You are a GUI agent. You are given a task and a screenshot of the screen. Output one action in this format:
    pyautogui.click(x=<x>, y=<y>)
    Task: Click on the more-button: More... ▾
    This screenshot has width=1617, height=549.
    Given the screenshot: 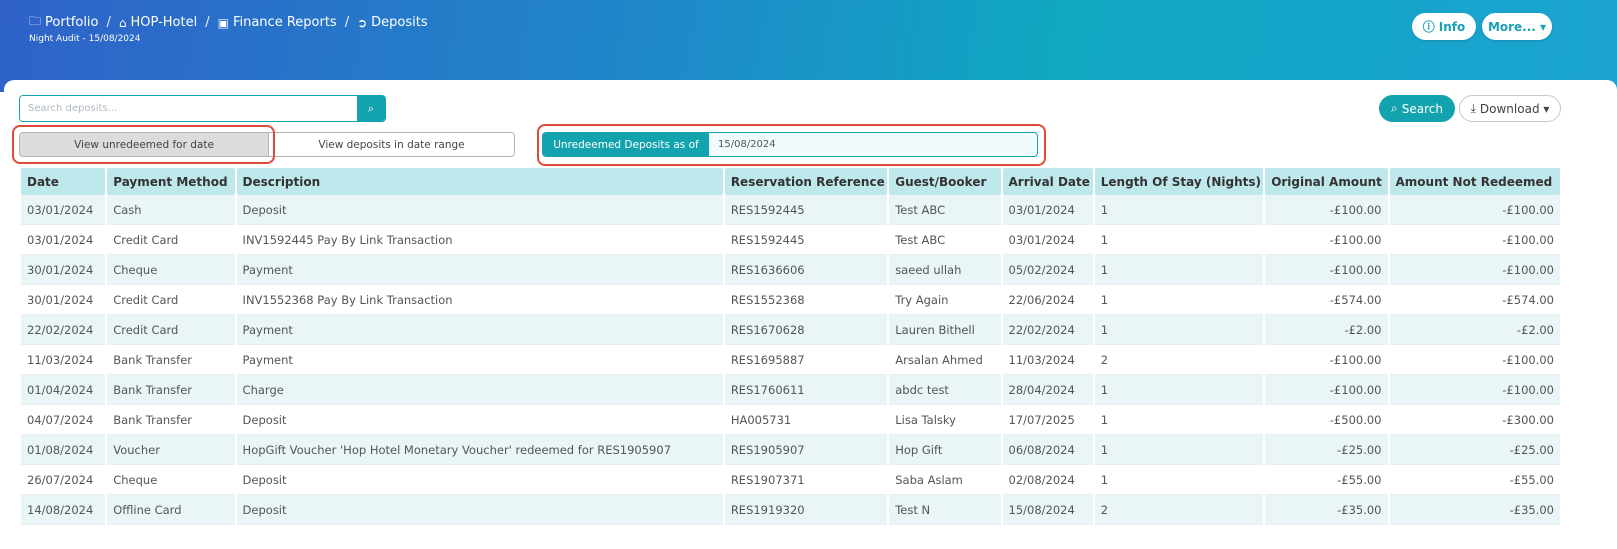 What is the action you would take?
    pyautogui.click(x=1517, y=26)
    